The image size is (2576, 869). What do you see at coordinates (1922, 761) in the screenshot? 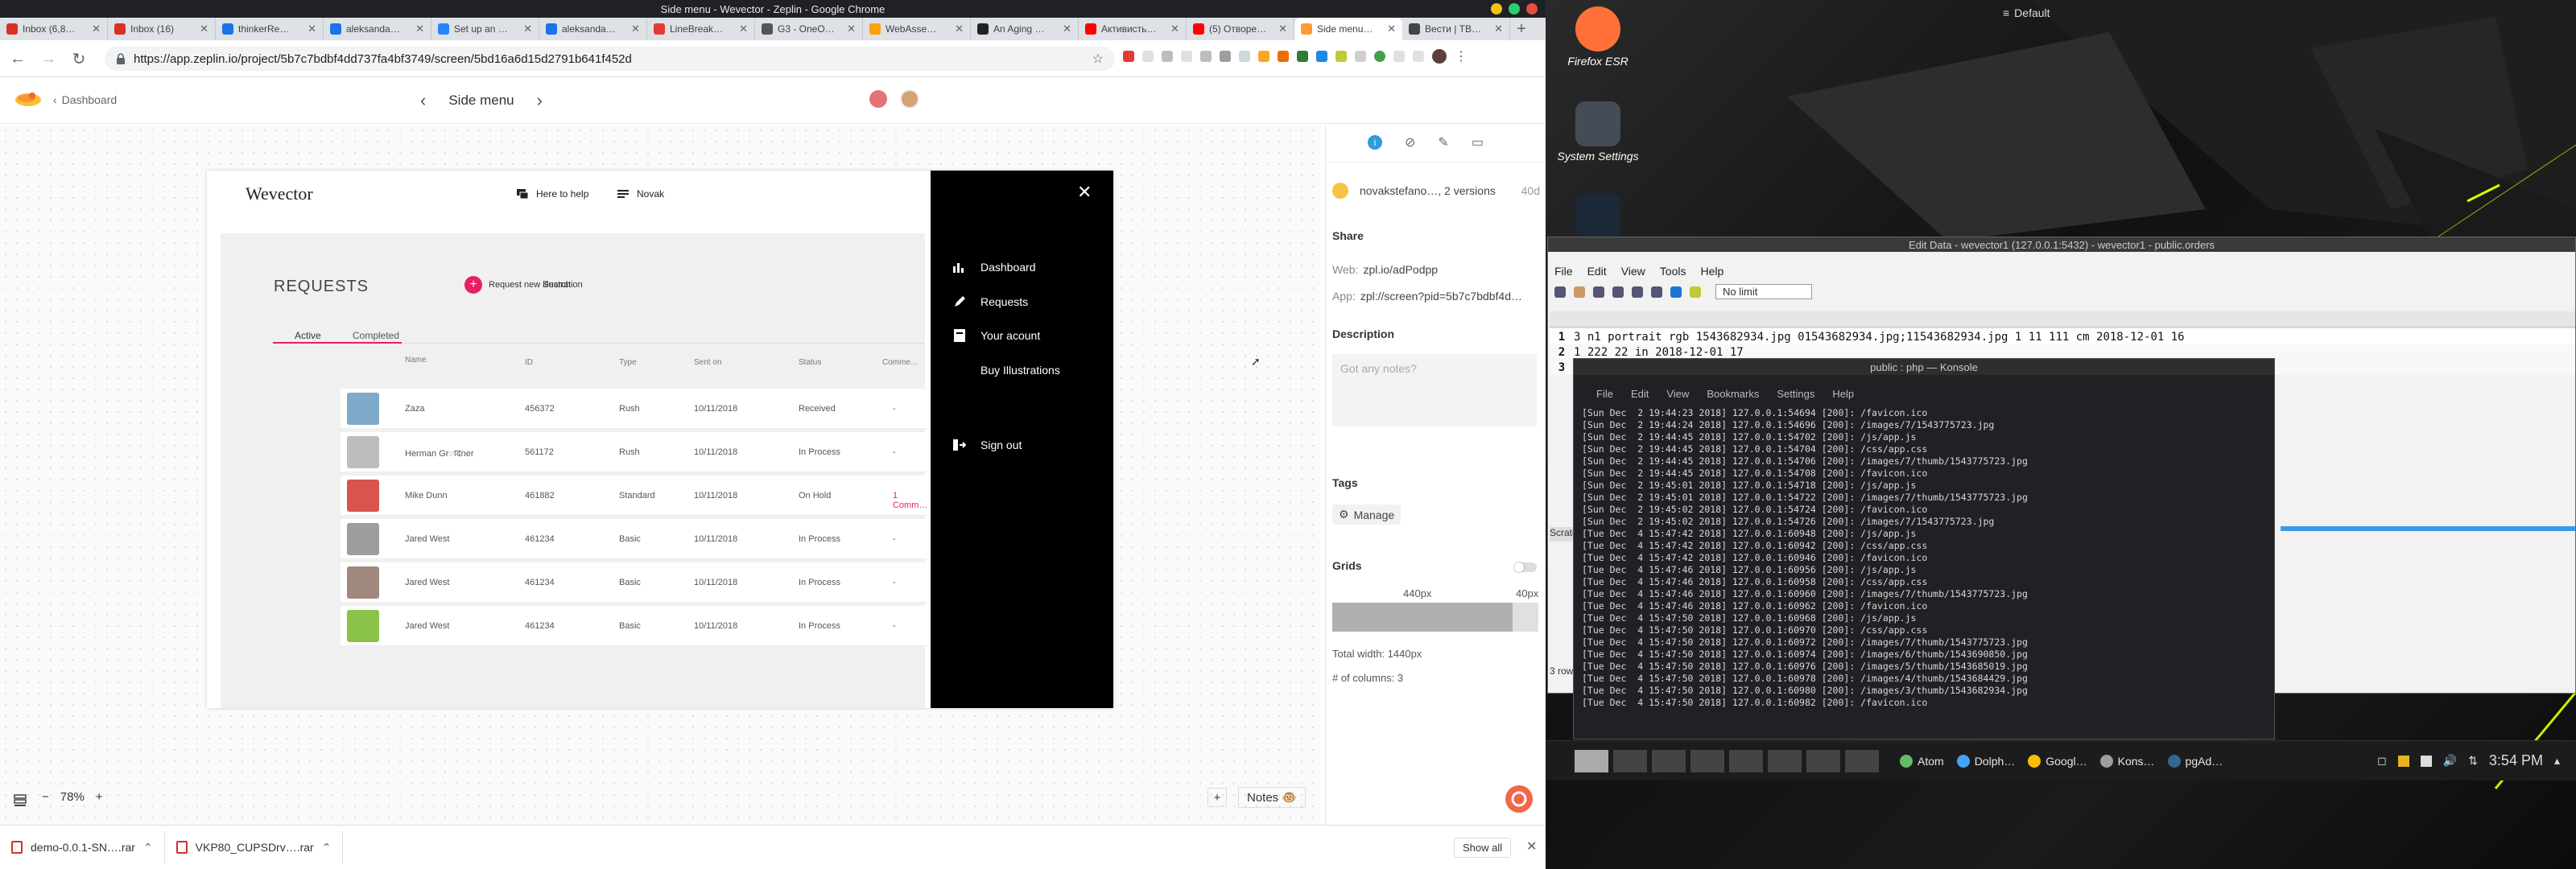
I see `task-button: Atom` at bounding box center [1922, 761].